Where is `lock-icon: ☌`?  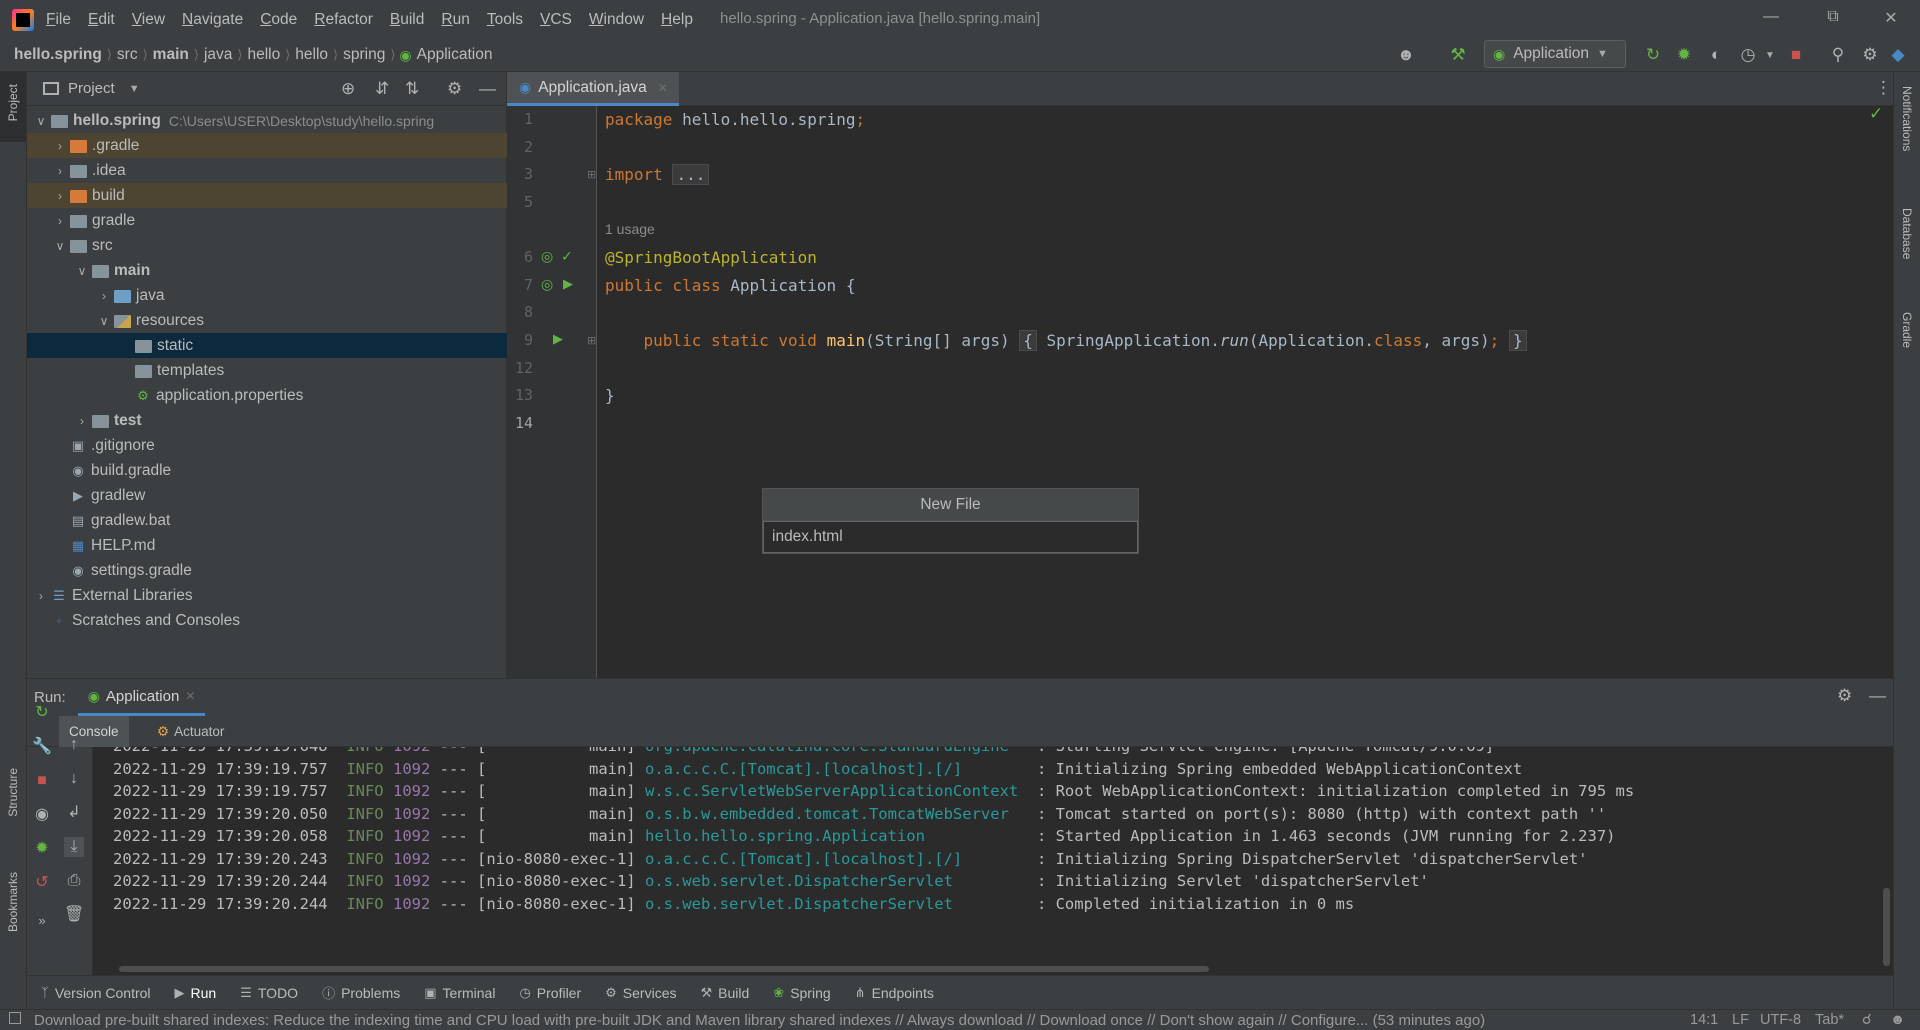
lock-icon: ☌ is located at coordinates (1867, 1020).